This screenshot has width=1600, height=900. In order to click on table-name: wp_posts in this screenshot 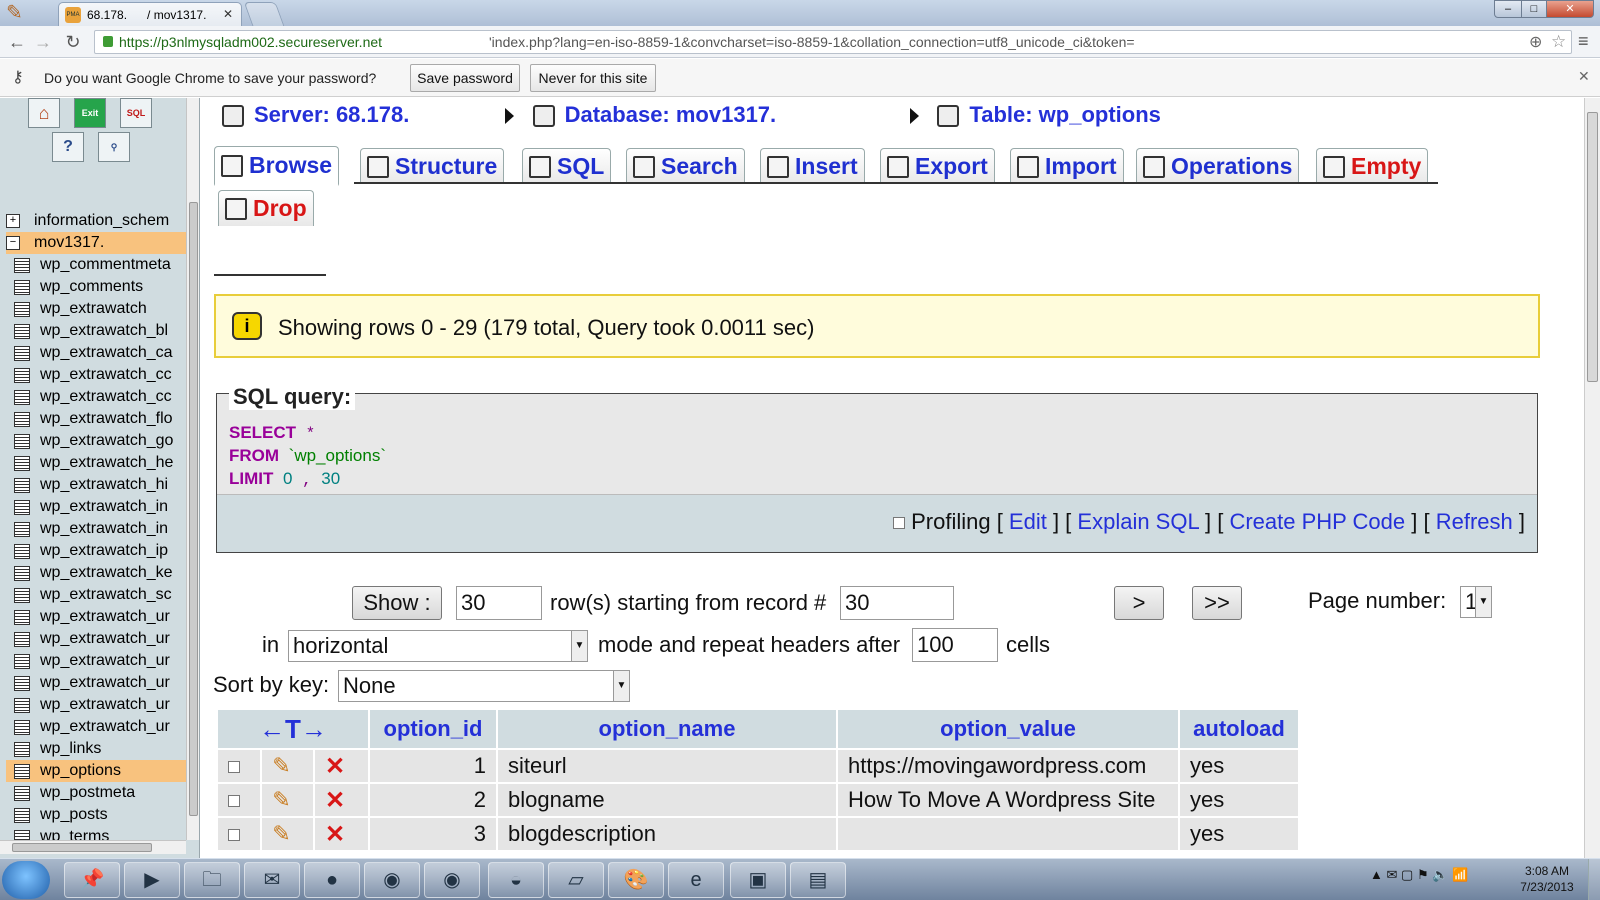, I will do `click(74, 815)`.